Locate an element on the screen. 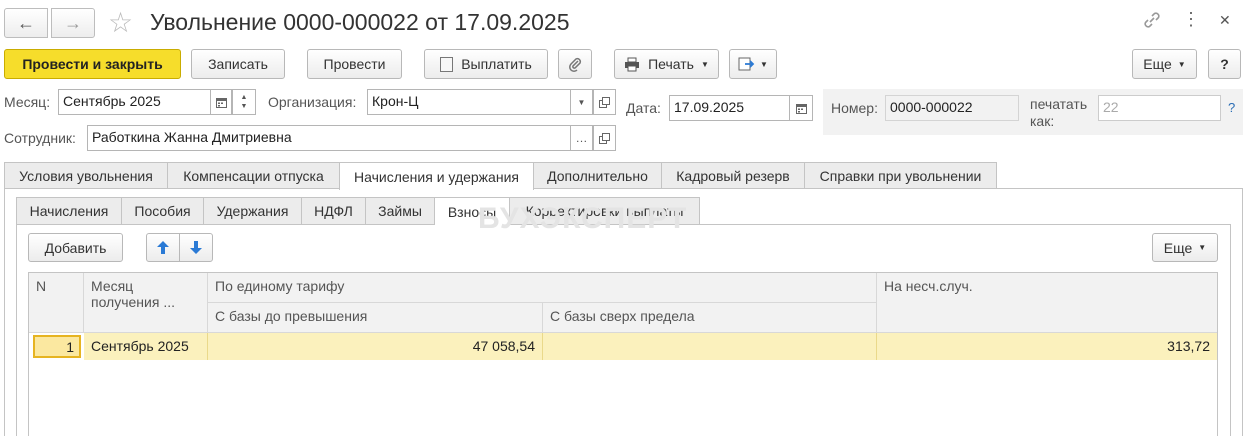  subtab-benefits: Пособия is located at coordinates (162, 210).